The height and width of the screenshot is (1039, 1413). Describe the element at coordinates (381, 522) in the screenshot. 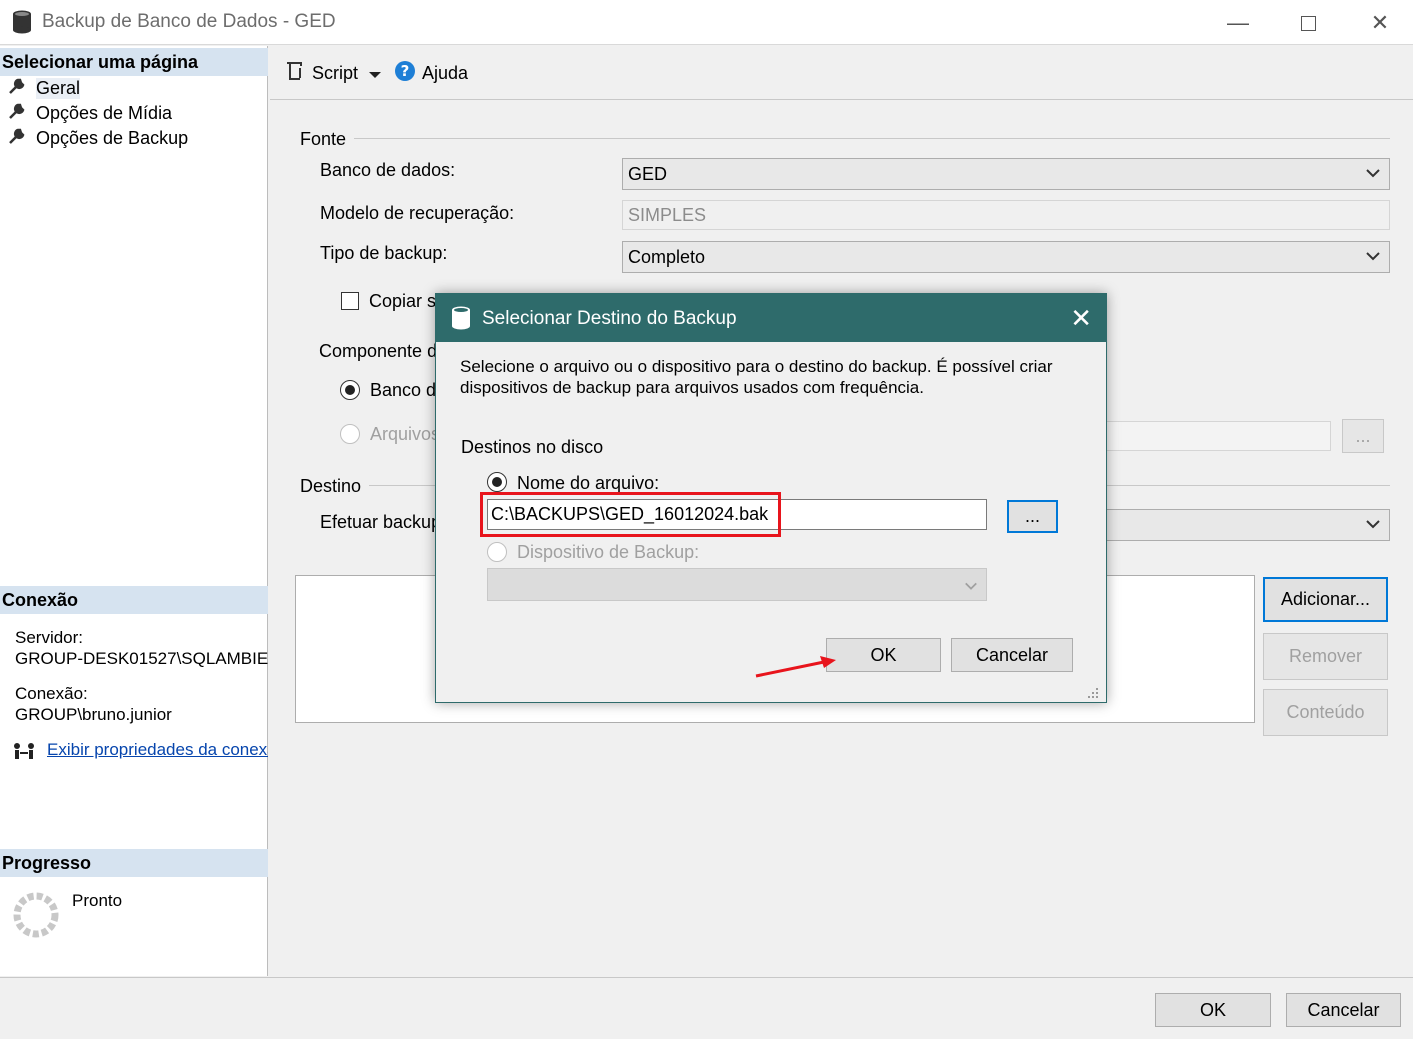

I see `backup-to-label: Efetuar backup` at that location.